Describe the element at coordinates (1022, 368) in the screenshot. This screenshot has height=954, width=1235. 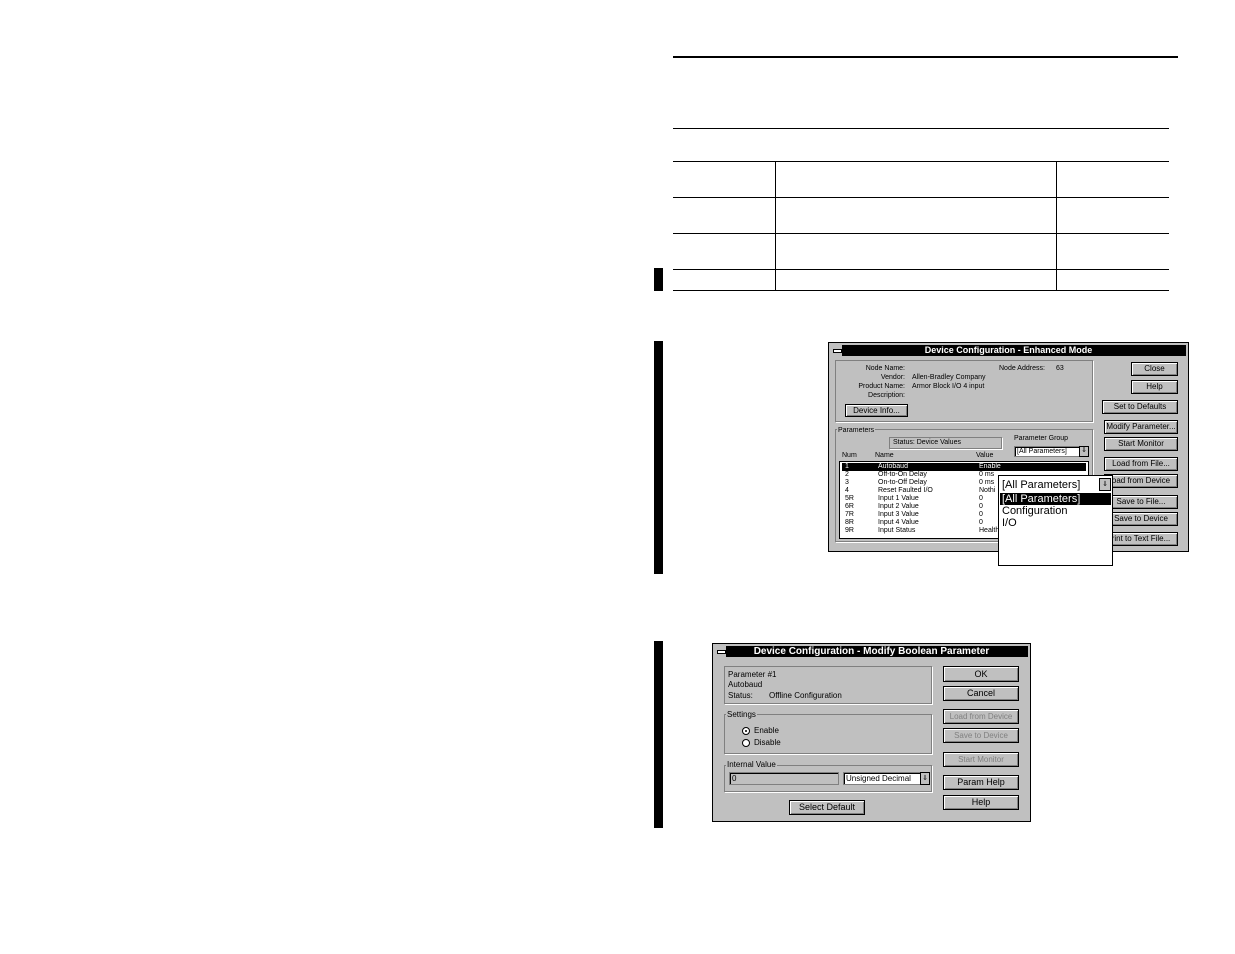
I see `node-address-label: Node Address:` at that location.